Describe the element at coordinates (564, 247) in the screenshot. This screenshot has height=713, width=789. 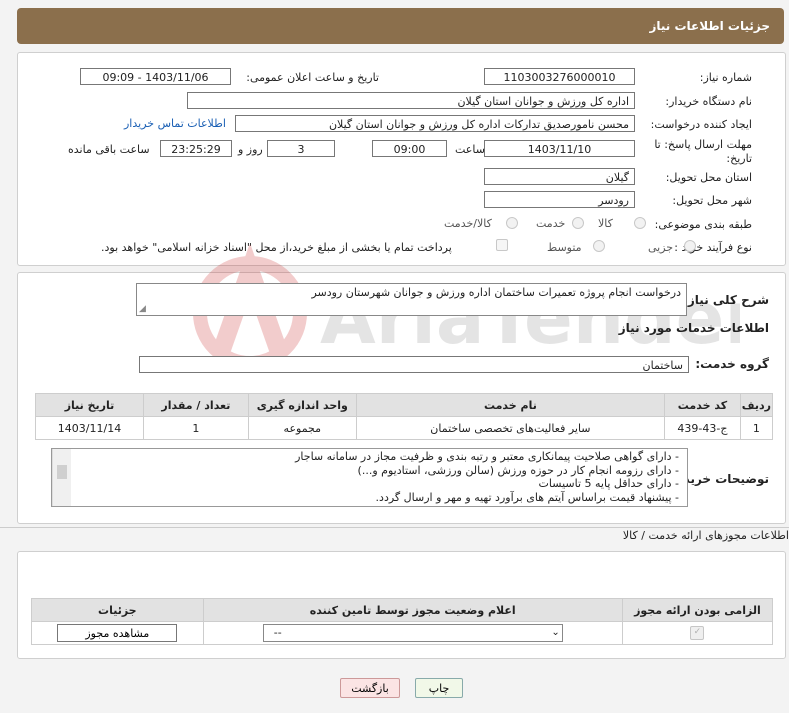
I see `process-medium-label: متوسط` at that location.